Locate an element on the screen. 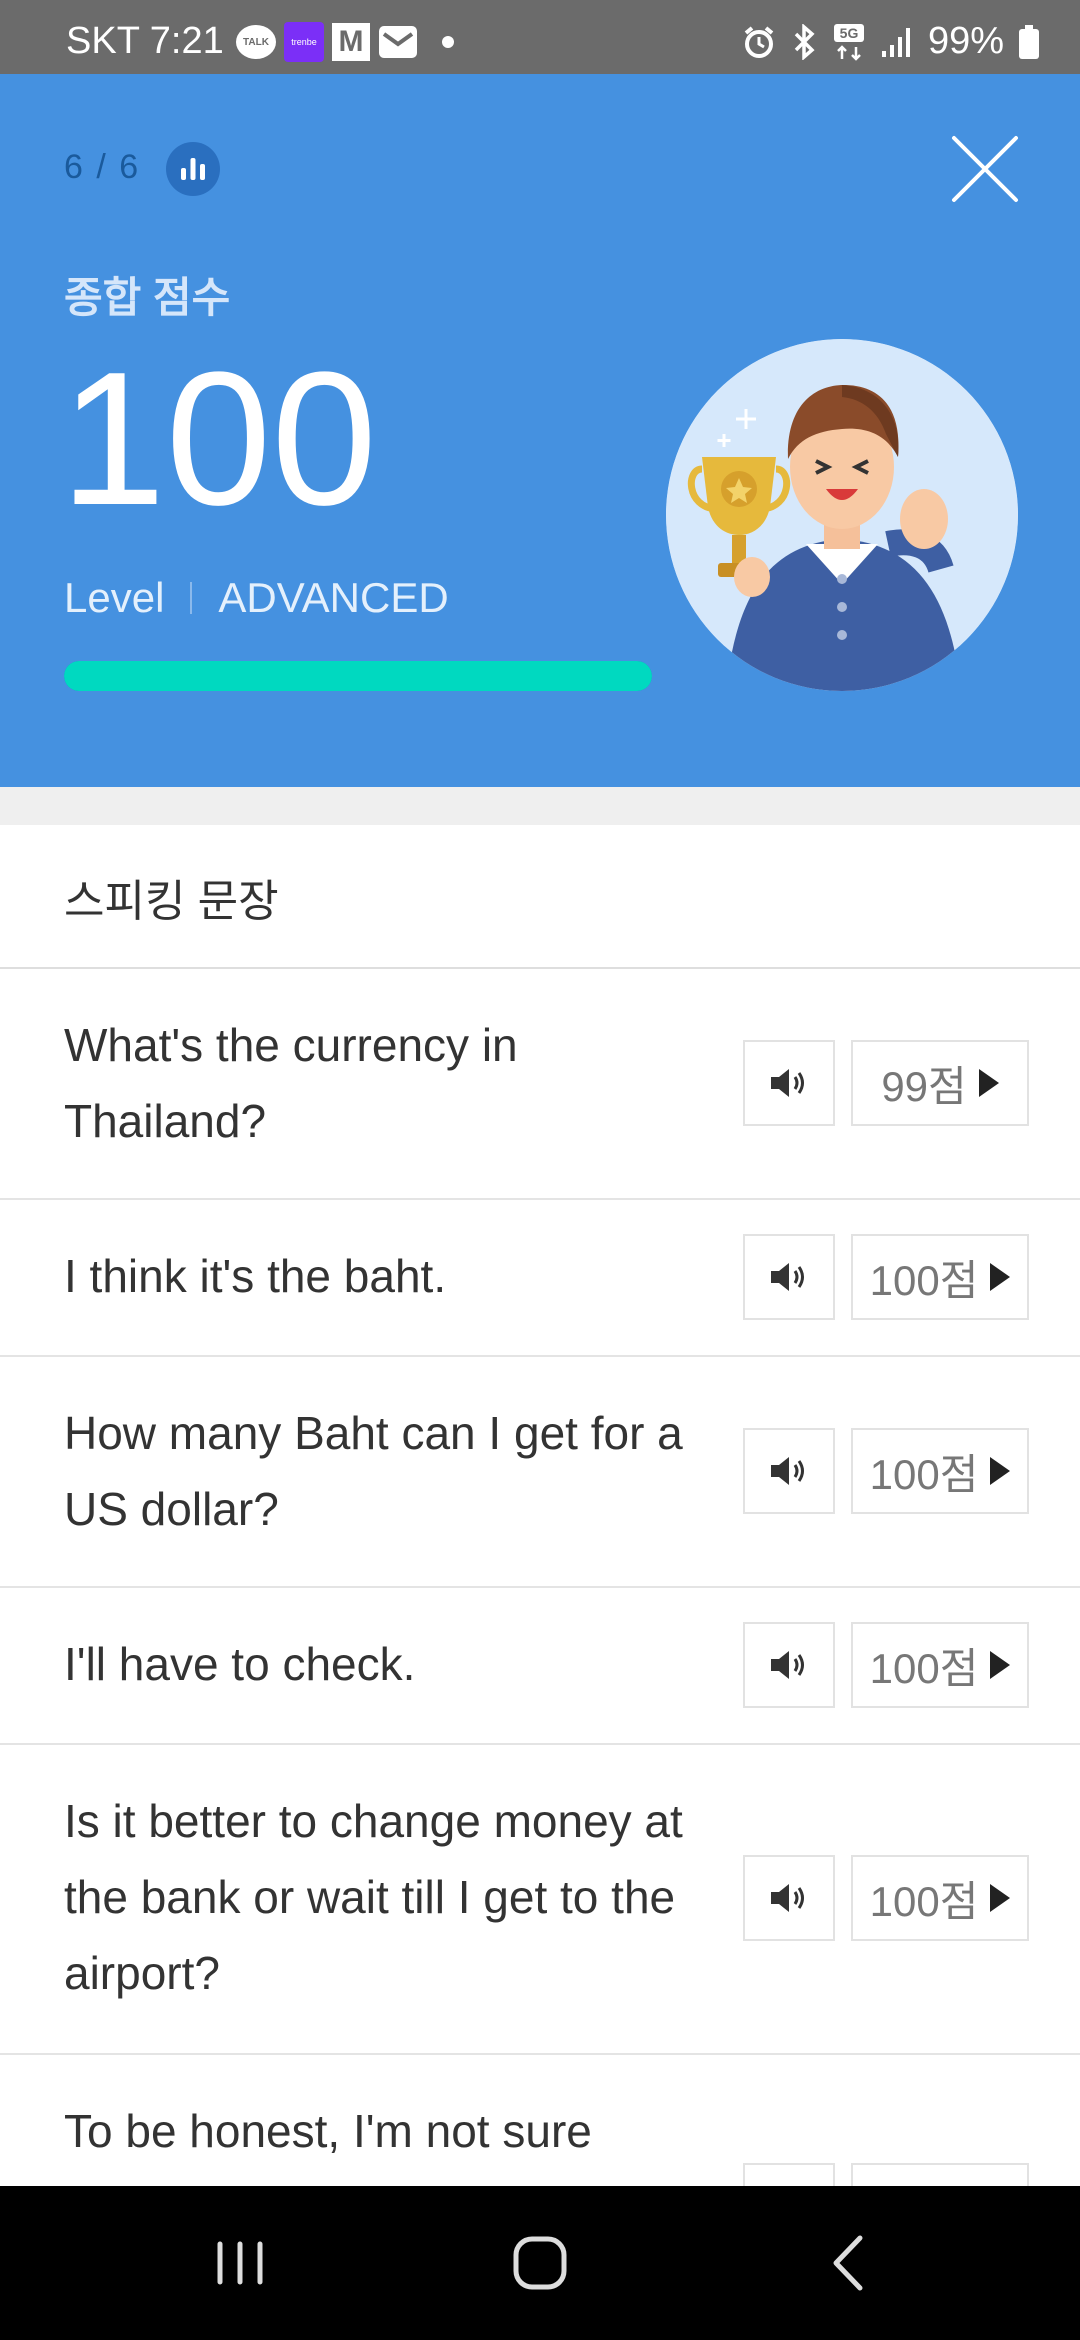 This screenshot has height=2340, width=1080. recording-score-button: 99점 is located at coordinates (940, 1083).